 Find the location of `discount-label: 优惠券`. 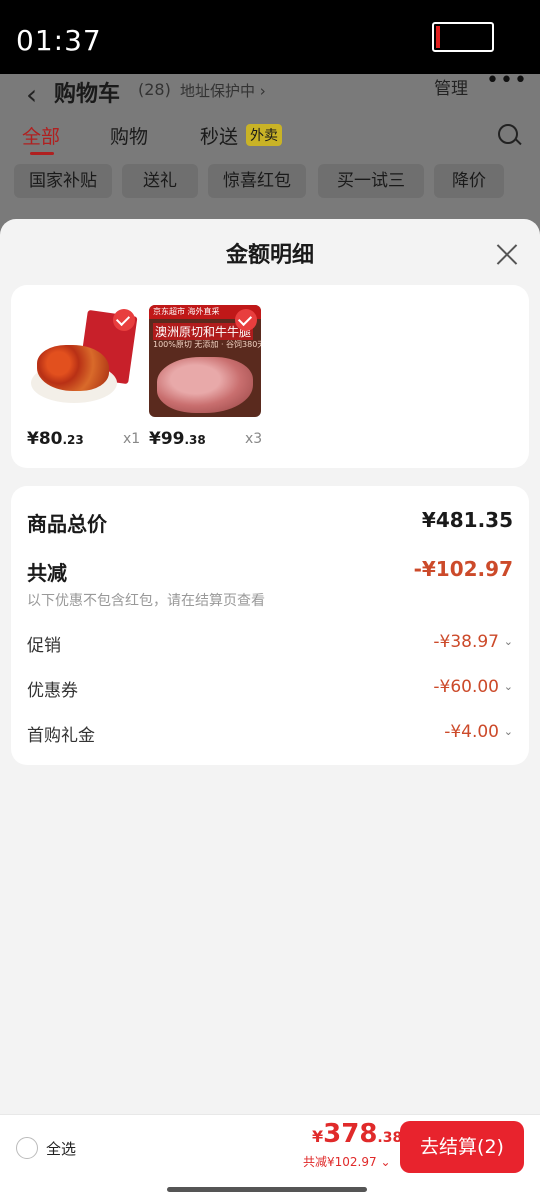

discount-label: 优惠券 is located at coordinates (52, 691).